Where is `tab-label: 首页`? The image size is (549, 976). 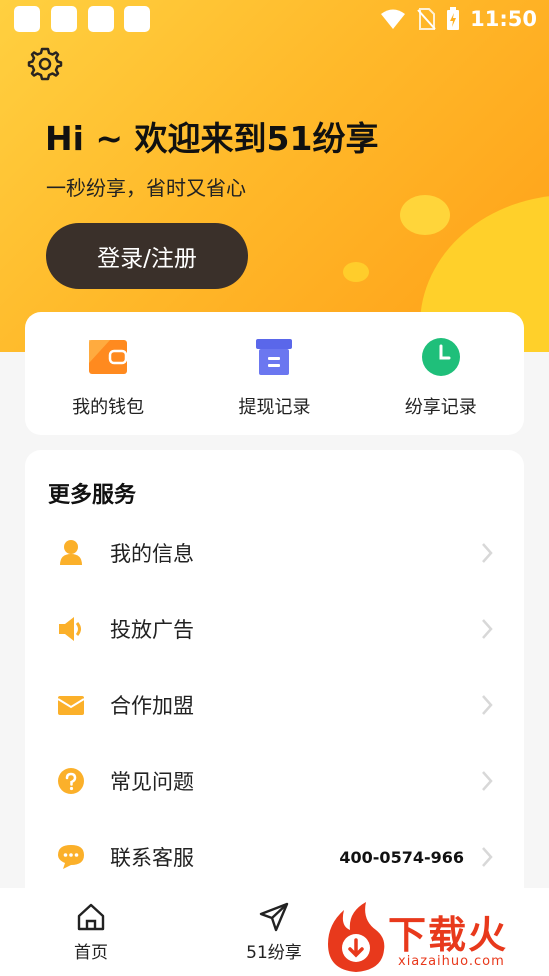 tab-label: 首页 is located at coordinates (91, 953).